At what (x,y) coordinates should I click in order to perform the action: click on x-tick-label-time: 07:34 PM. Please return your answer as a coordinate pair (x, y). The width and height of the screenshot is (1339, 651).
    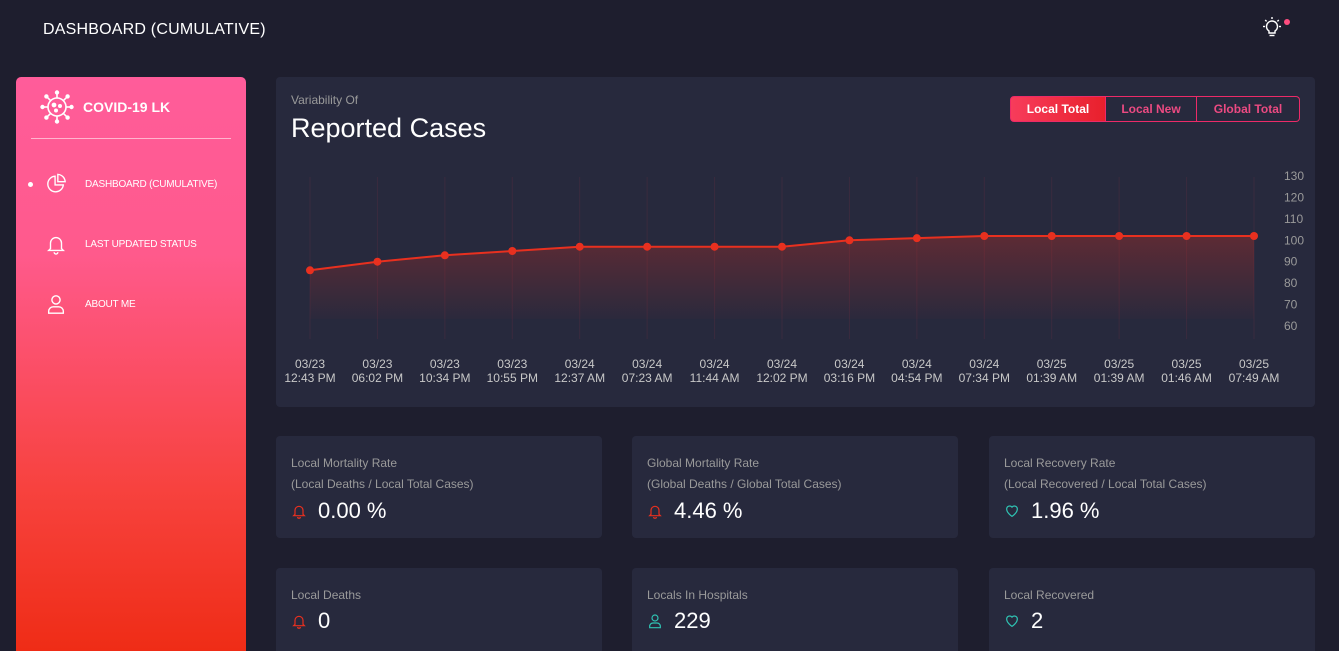
    Looking at the image, I should click on (984, 378).